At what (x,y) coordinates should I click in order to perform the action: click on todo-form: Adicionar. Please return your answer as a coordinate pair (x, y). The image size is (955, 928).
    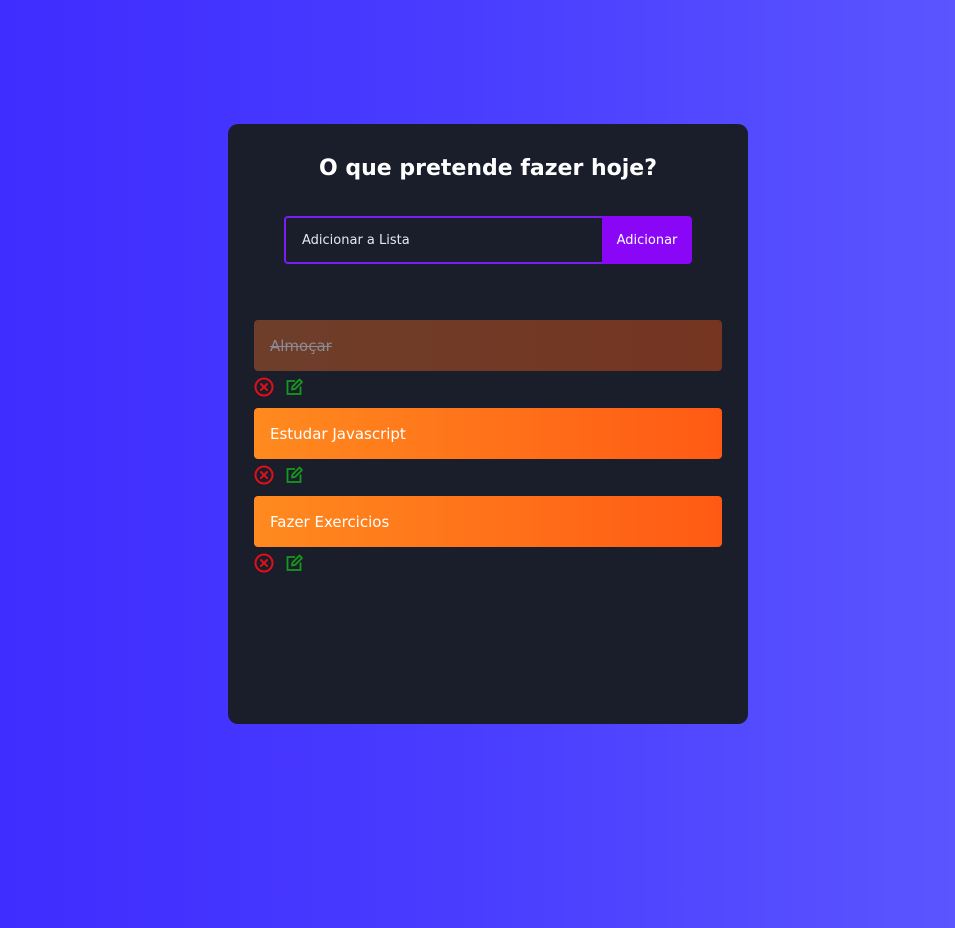
    Looking at the image, I should click on (488, 240).